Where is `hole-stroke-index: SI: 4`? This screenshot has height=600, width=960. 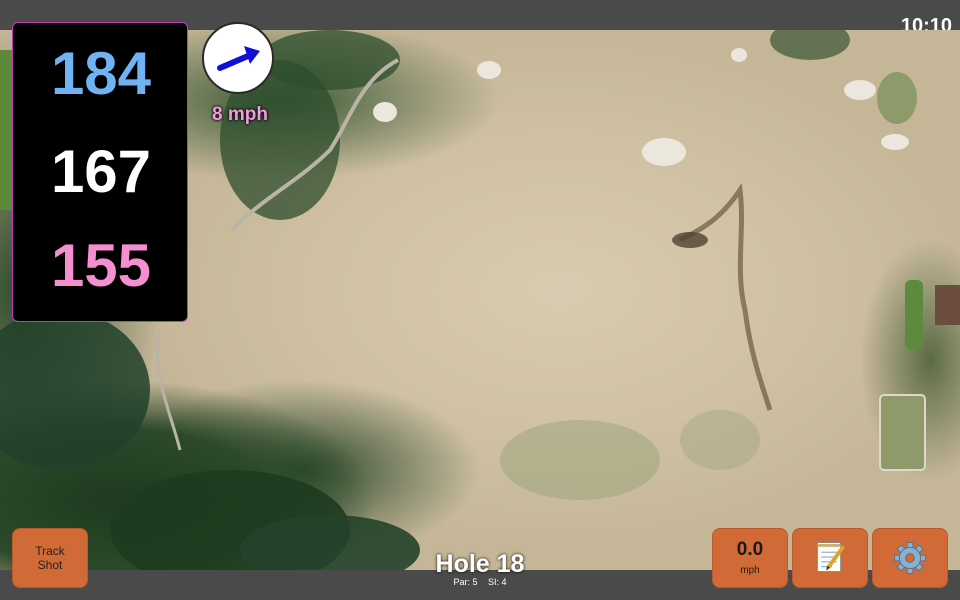
hole-stroke-index: SI: 4 is located at coordinates (497, 582).